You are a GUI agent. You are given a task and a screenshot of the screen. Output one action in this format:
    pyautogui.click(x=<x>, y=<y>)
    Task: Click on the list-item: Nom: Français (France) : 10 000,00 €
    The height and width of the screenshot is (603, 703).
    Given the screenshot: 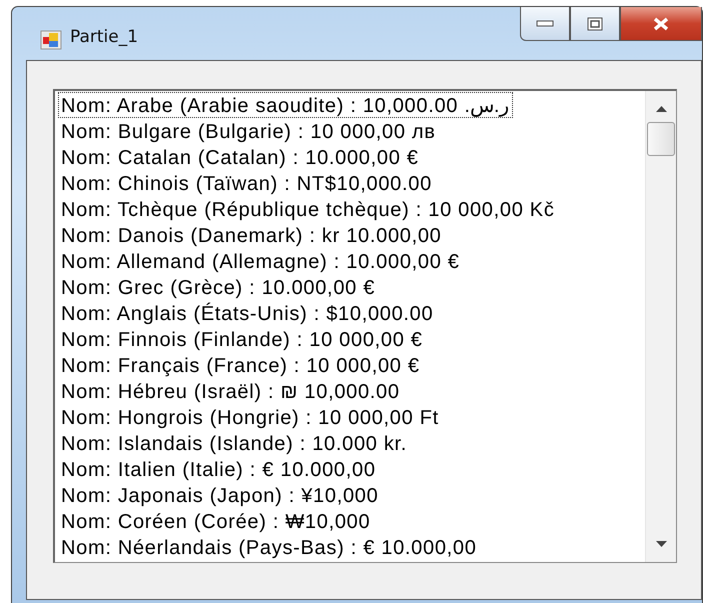 What is the action you would take?
    pyautogui.click(x=240, y=365)
    